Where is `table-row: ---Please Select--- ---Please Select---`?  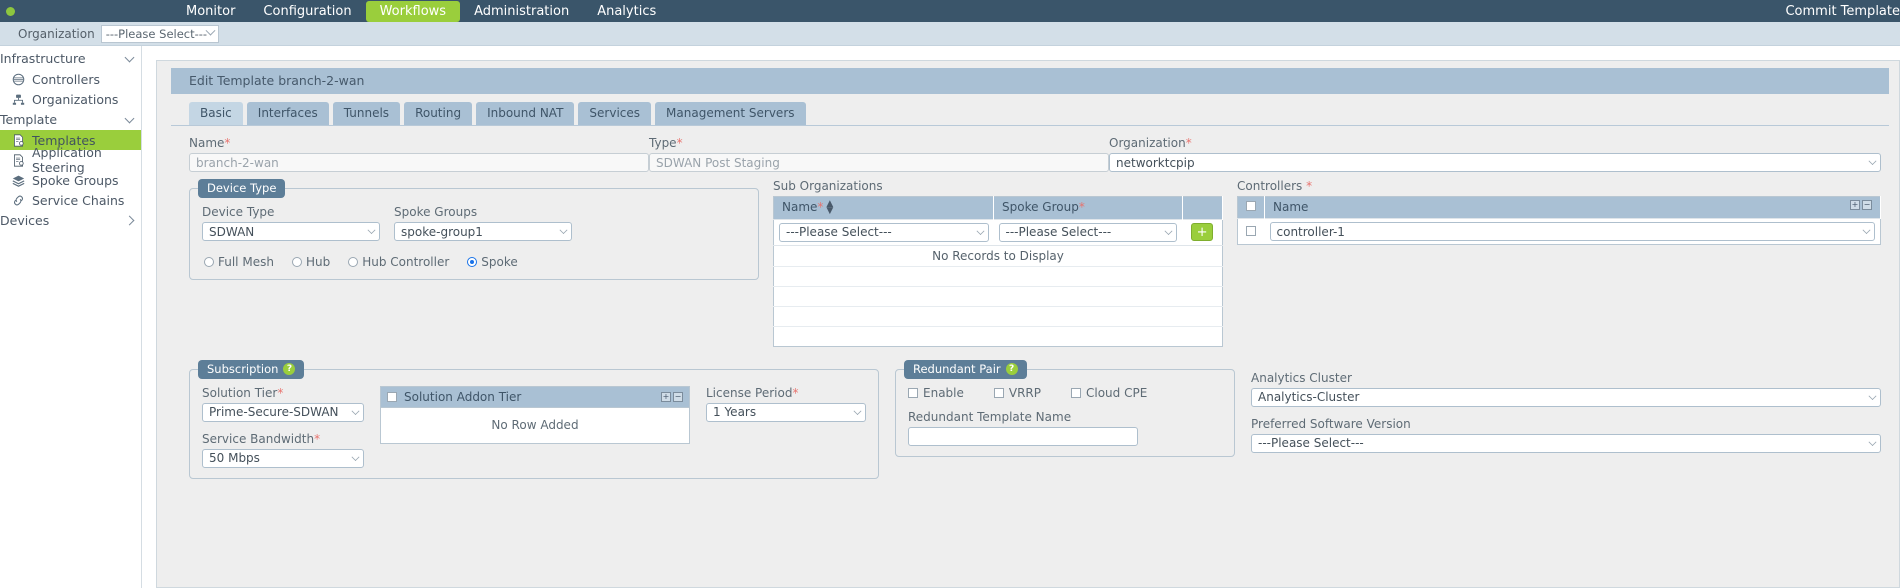 table-row: ---Please Select--- ---Please Select--- is located at coordinates (998, 231).